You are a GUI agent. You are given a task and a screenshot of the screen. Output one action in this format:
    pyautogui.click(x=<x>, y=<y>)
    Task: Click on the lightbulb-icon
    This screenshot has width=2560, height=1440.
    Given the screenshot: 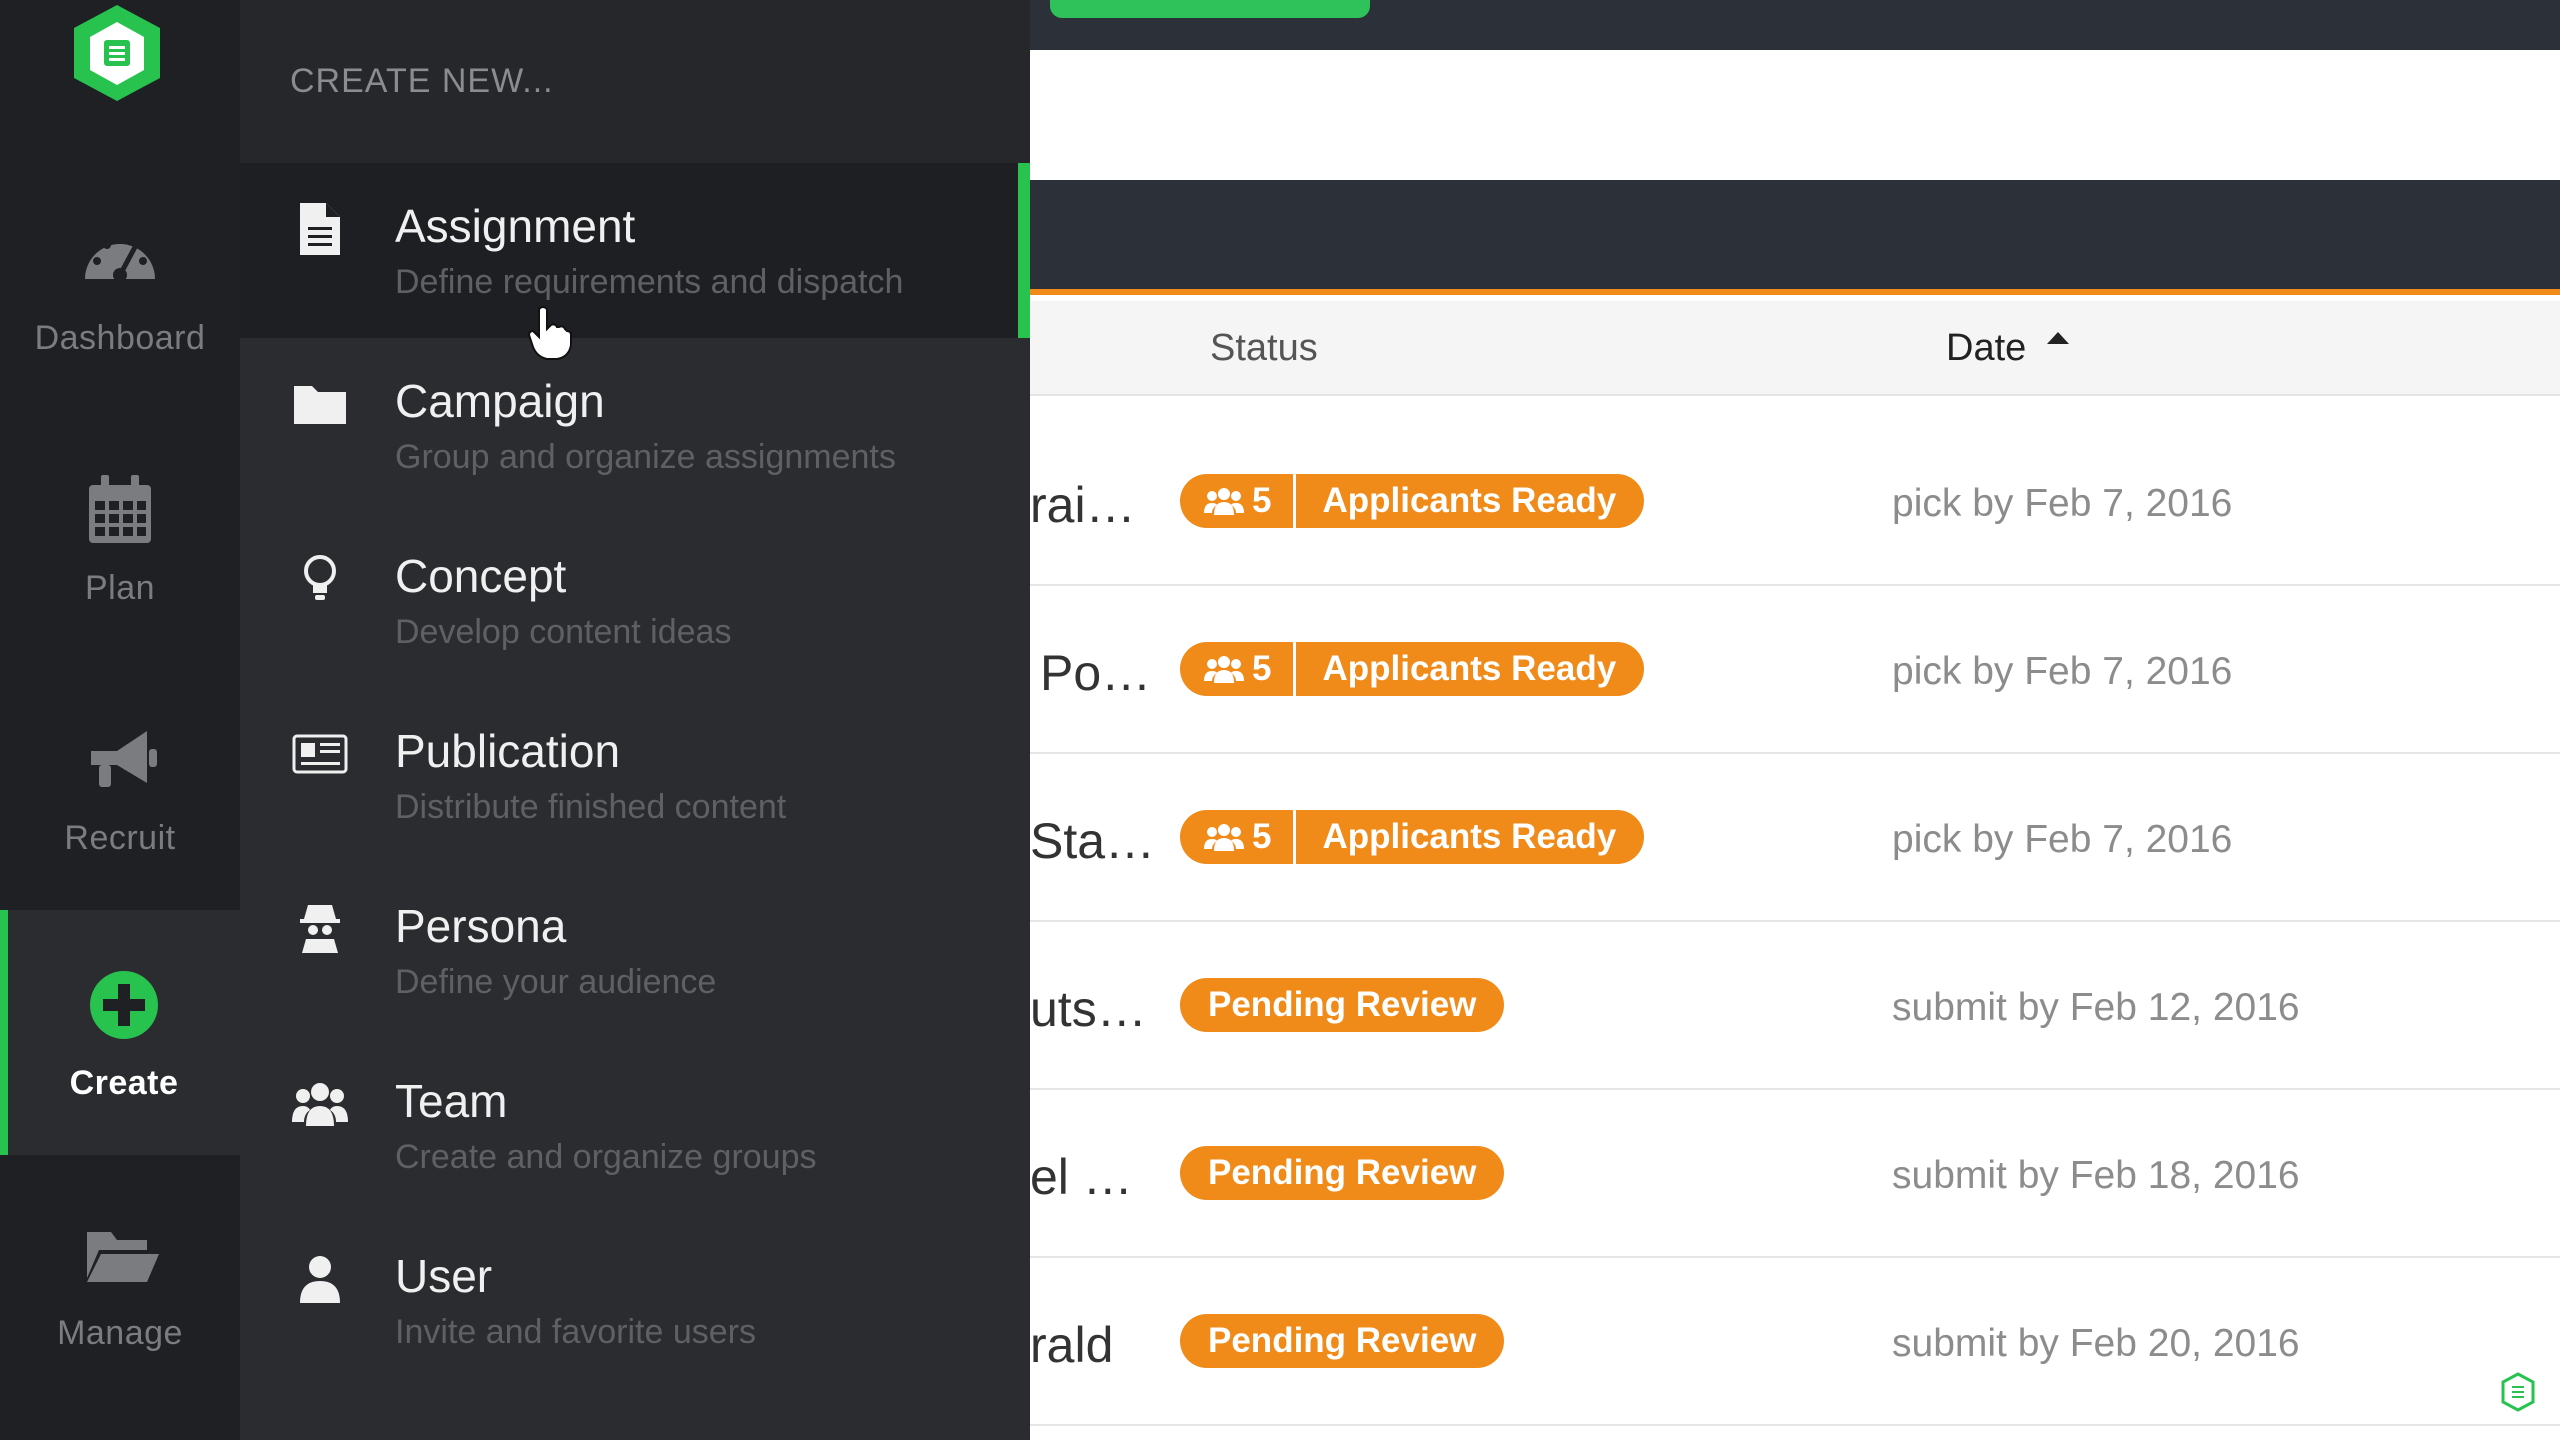 What is the action you would take?
    pyautogui.click(x=320, y=577)
    